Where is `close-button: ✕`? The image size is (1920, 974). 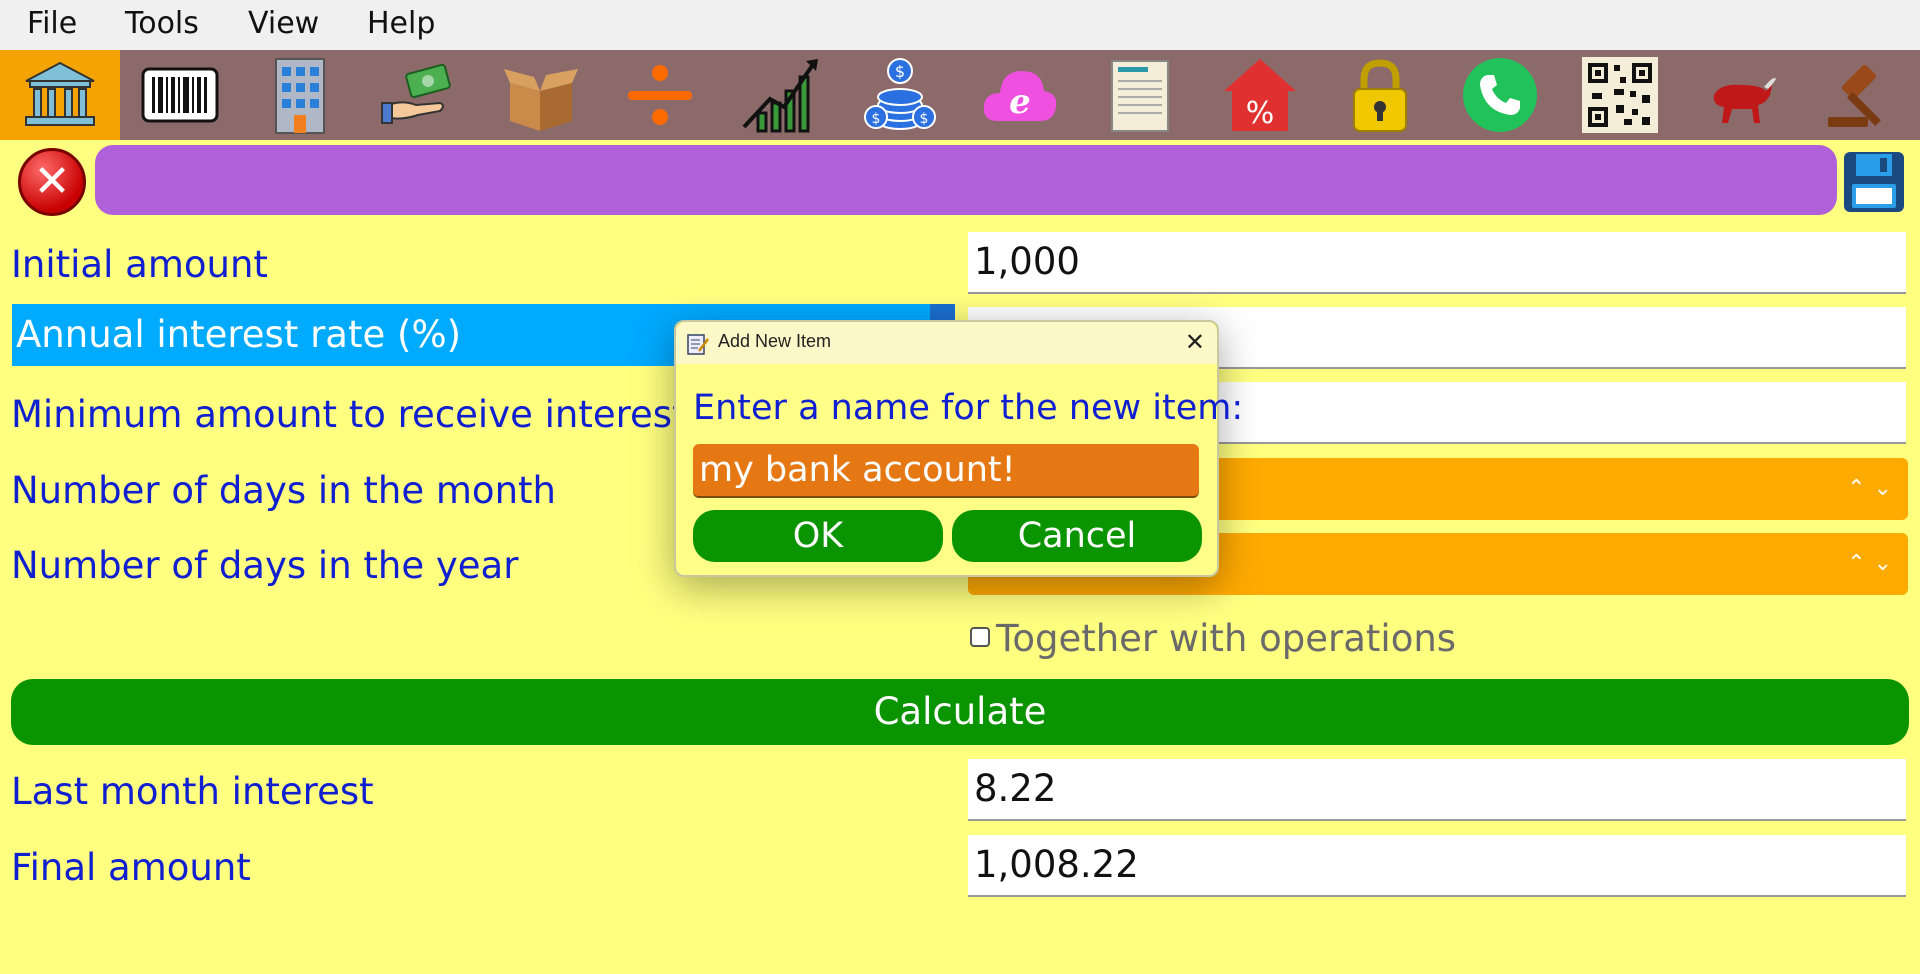
close-button: ✕ is located at coordinates (52, 182).